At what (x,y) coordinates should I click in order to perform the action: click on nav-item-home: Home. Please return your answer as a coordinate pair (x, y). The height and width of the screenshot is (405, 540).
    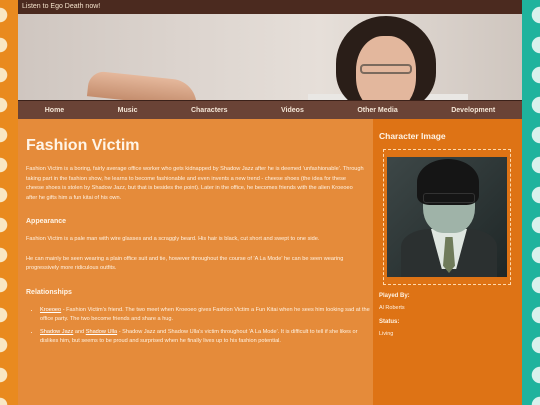
    Looking at the image, I should click on (54, 110).